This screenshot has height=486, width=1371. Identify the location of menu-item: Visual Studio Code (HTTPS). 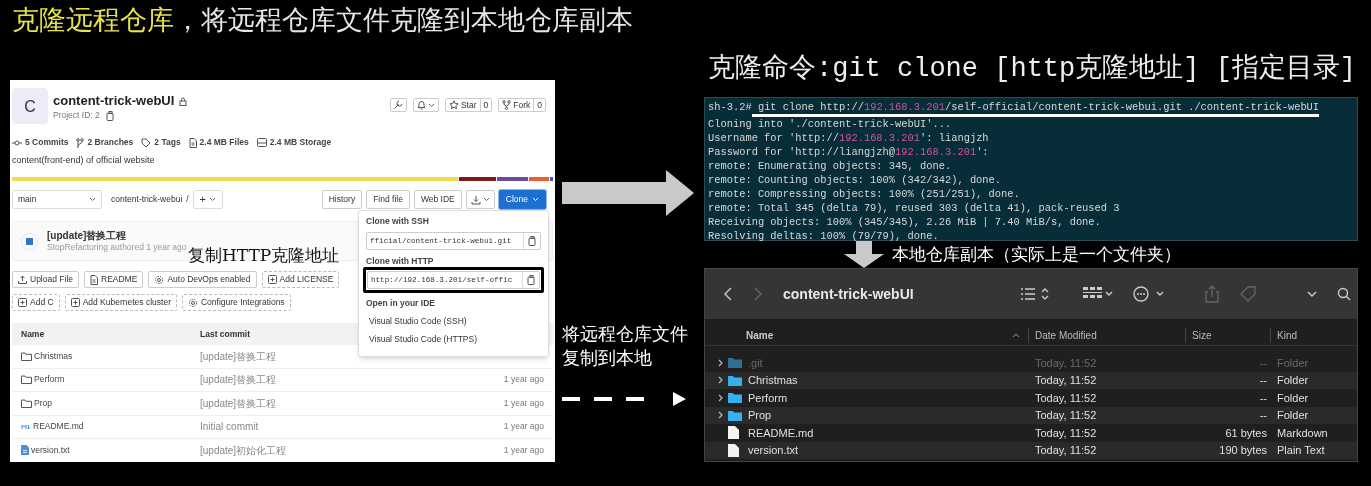
(453, 339).